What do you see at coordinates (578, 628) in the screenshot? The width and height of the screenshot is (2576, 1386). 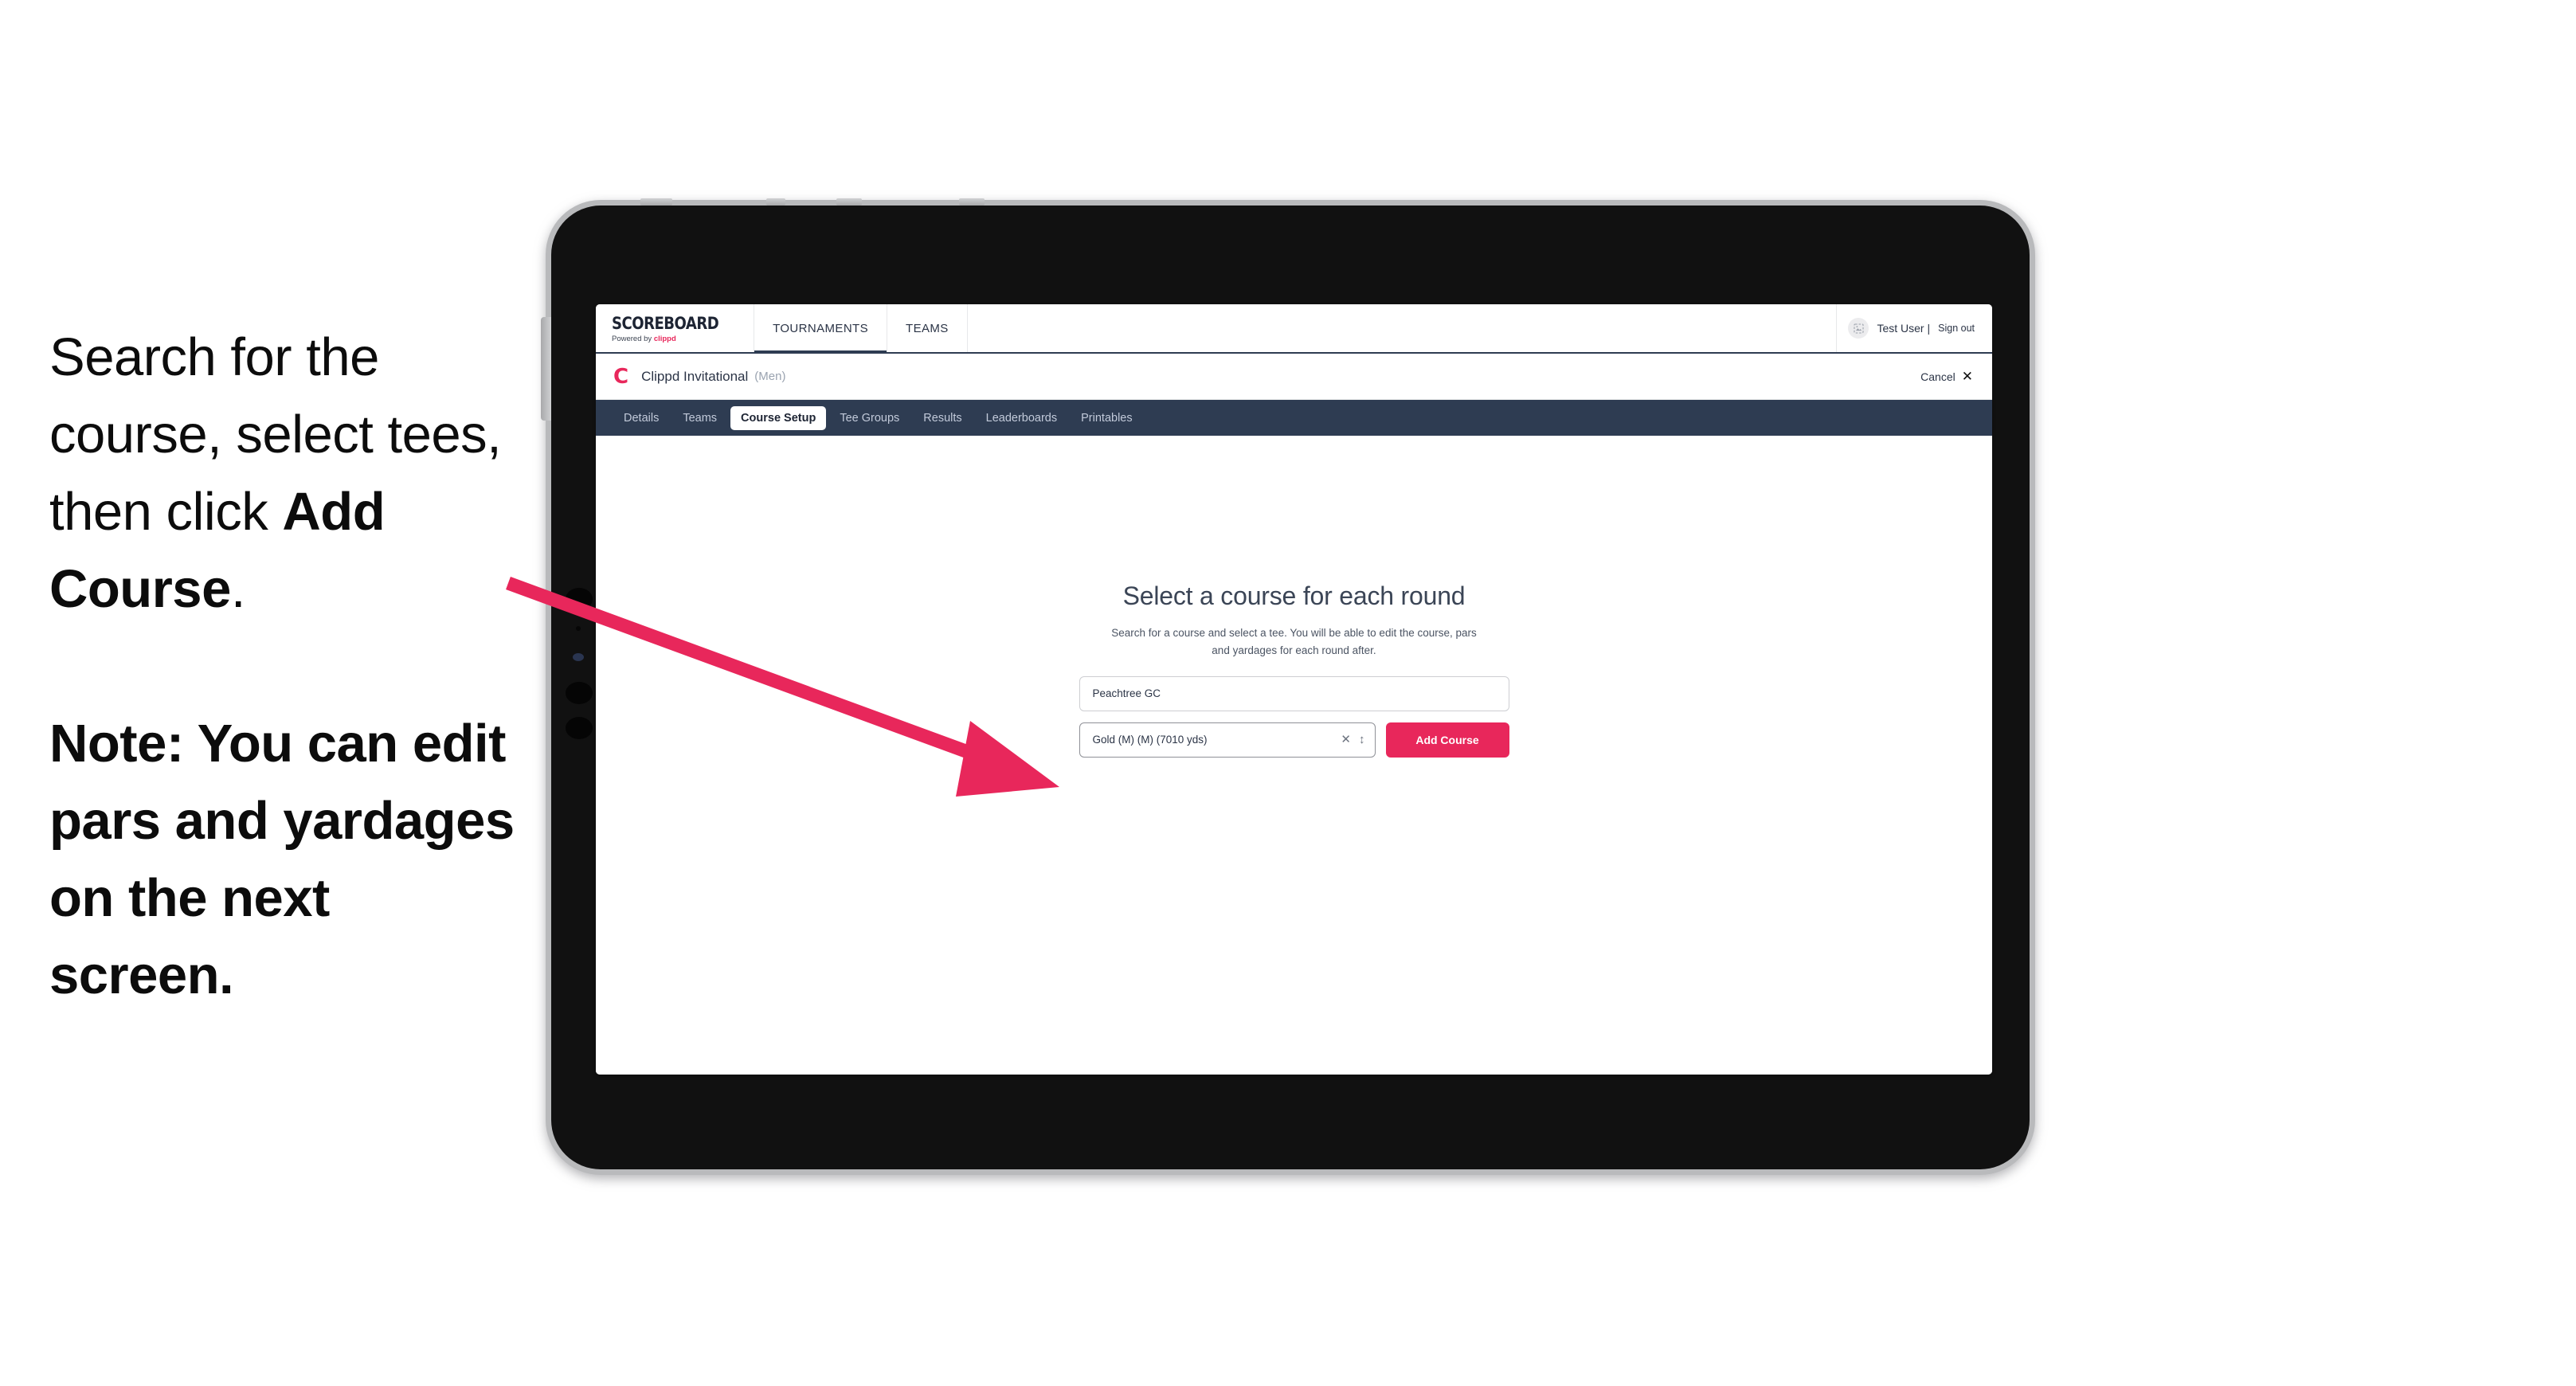 I see `camera-sensor-icon` at bounding box center [578, 628].